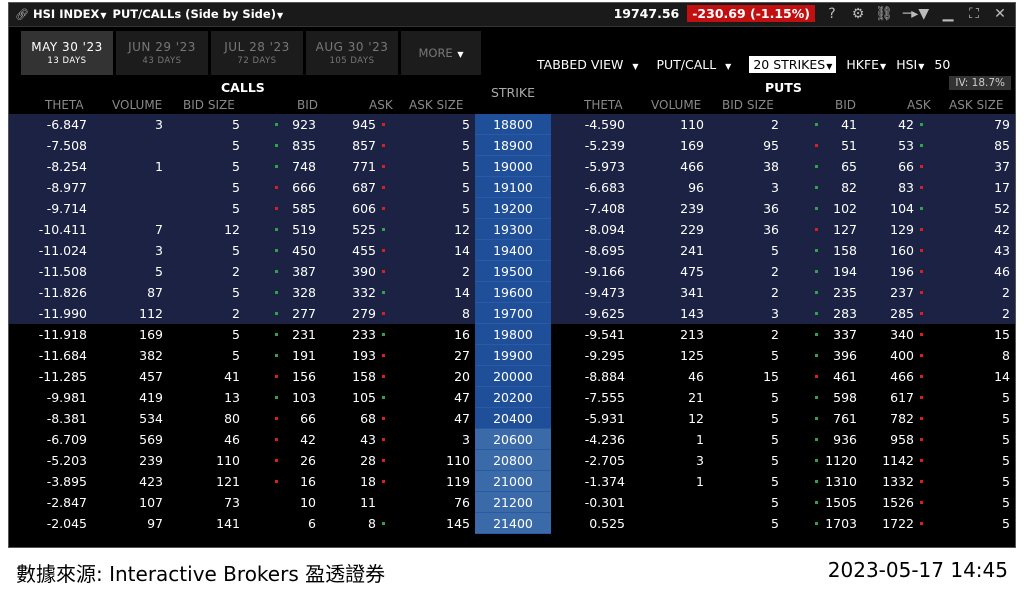 This screenshot has height=599, width=1024. What do you see at coordinates (916, 14) in the screenshot?
I see `pin-icon: ─▸▼` at bounding box center [916, 14].